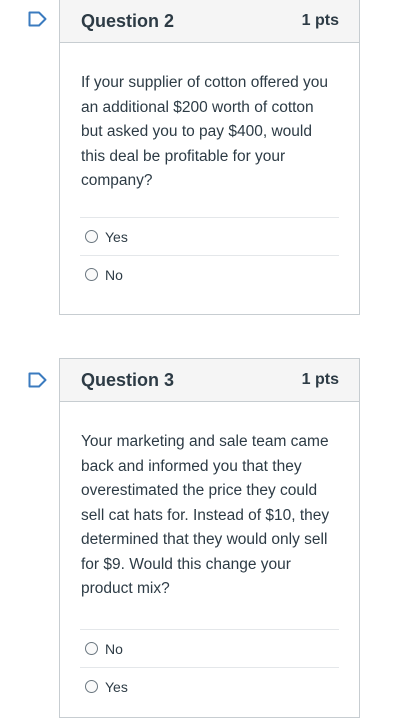 The width and height of the screenshot is (420, 718). What do you see at coordinates (128, 20) in the screenshot?
I see `question-title: Question 2` at bounding box center [128, 20].